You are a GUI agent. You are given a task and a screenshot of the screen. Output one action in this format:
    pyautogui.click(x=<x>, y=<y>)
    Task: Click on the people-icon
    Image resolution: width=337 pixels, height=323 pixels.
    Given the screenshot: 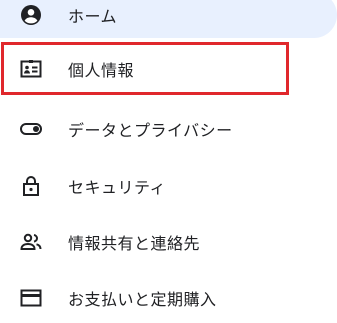 What is the action you would take?
    pyautogui.click(x=31, y=242)
    